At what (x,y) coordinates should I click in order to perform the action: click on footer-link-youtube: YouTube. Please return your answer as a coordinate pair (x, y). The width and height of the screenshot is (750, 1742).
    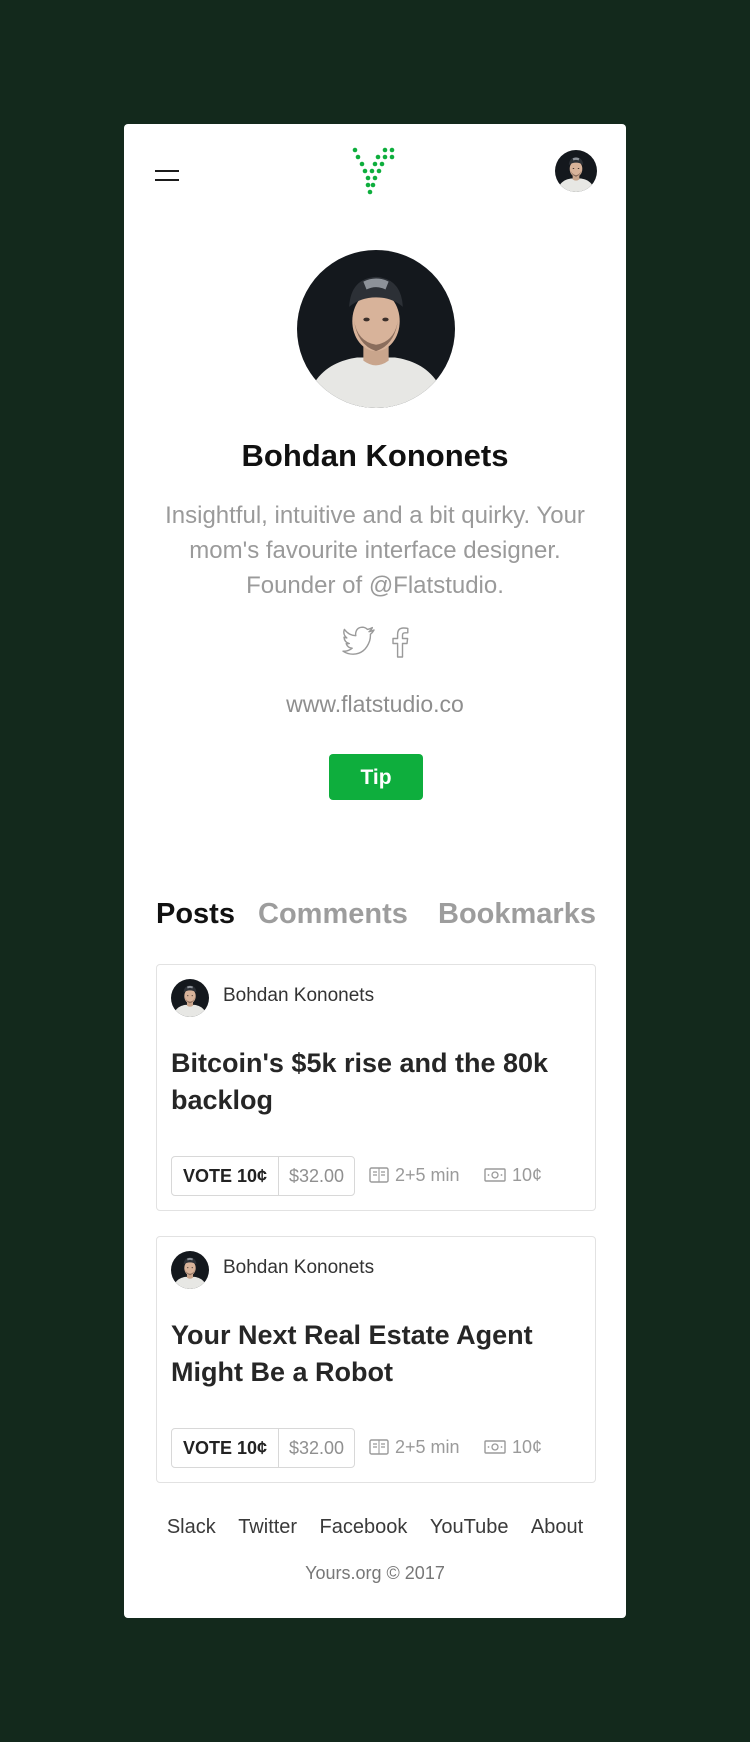
    Looking at the image, I should click on (469, 1527).